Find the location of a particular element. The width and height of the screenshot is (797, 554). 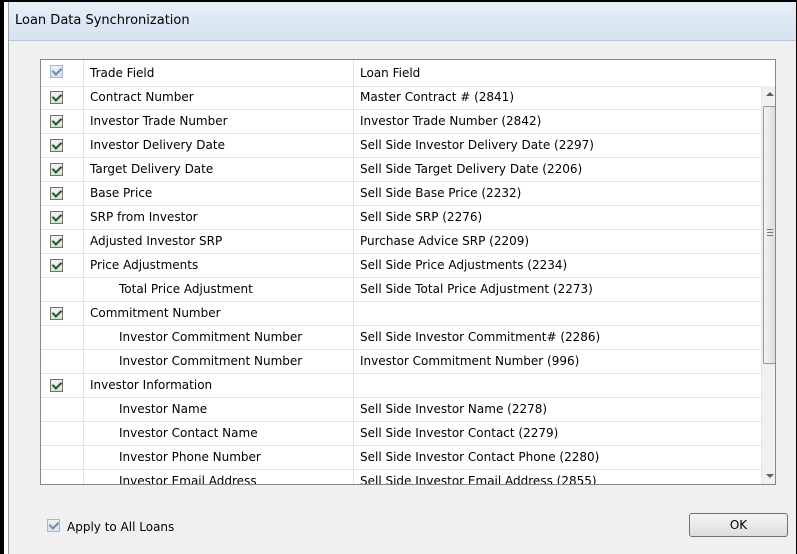

trade-field-cell: Investor Contact Name is located at coordinates (219, 433).